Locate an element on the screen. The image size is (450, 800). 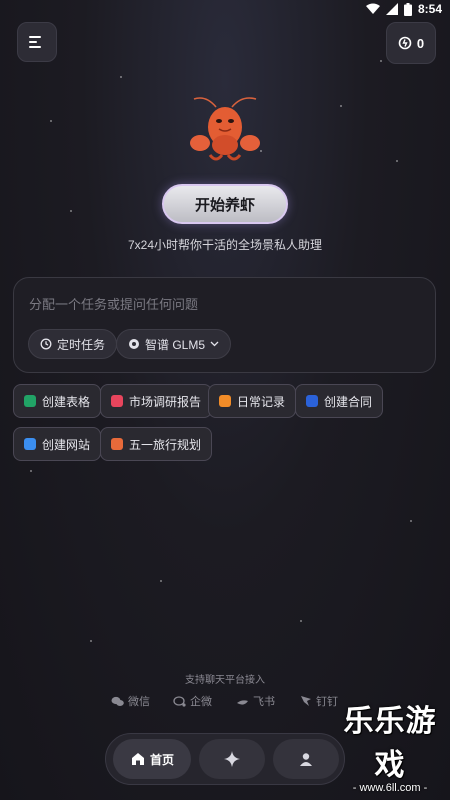
platforms-title: 支持聊天平台接入 is located at coordinates (225, 680).